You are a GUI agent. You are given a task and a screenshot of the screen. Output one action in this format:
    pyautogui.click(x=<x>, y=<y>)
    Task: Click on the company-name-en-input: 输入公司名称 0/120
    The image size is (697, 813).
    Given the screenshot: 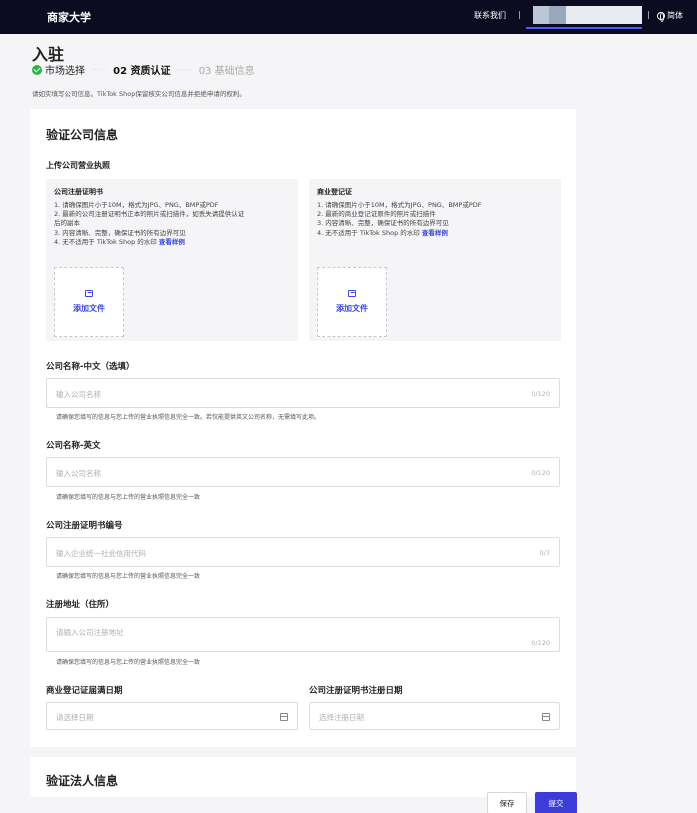 What is the action you would take?
    pyautogui.click(x=303, y=472)
    